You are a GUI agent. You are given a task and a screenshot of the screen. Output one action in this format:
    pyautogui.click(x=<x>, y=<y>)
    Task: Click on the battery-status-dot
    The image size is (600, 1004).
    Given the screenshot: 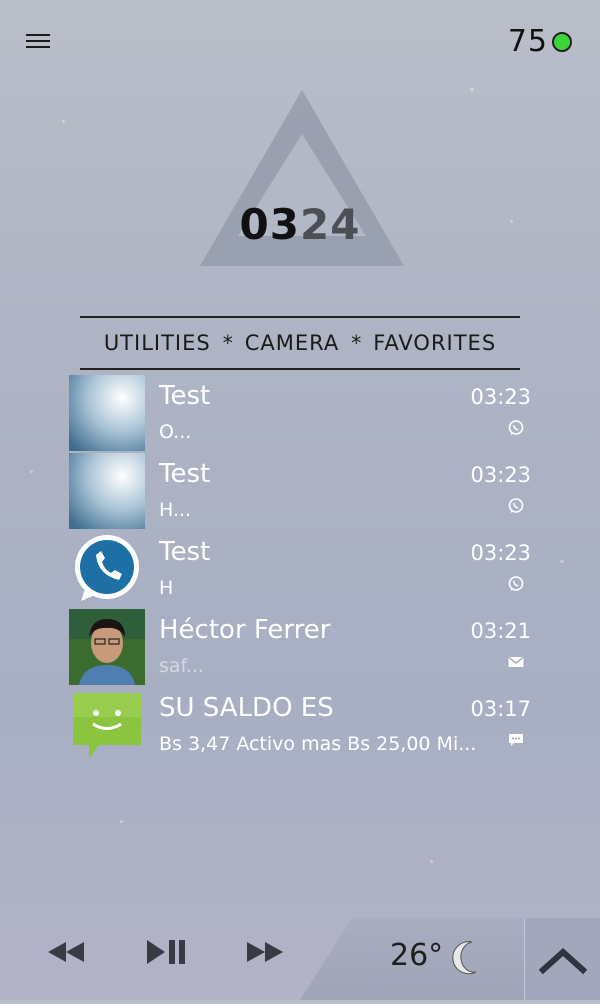 What is the action you would take?
    pyautogui.click(x=562, y=41)
    